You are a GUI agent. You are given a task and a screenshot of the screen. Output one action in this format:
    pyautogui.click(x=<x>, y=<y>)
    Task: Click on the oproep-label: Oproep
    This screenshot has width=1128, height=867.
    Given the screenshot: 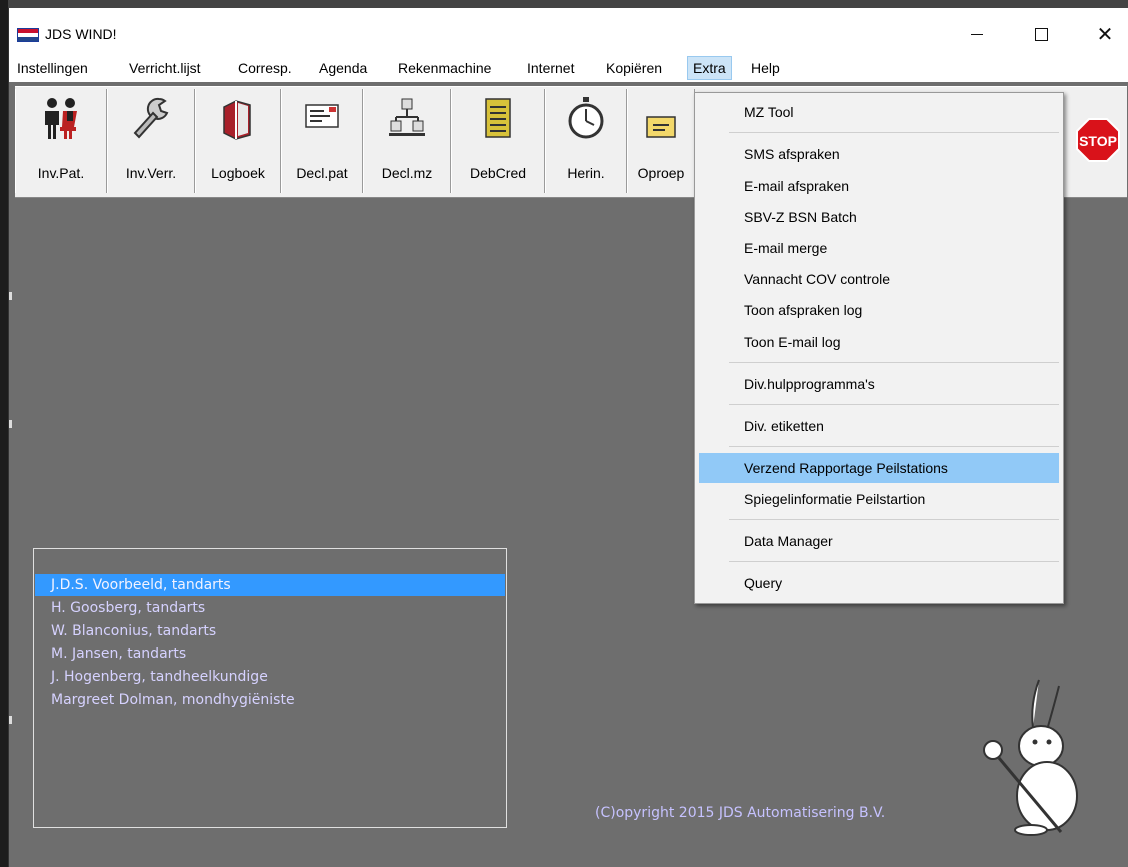 What is the action you would take?
    pyautogui.click(x=661, y=173)
    